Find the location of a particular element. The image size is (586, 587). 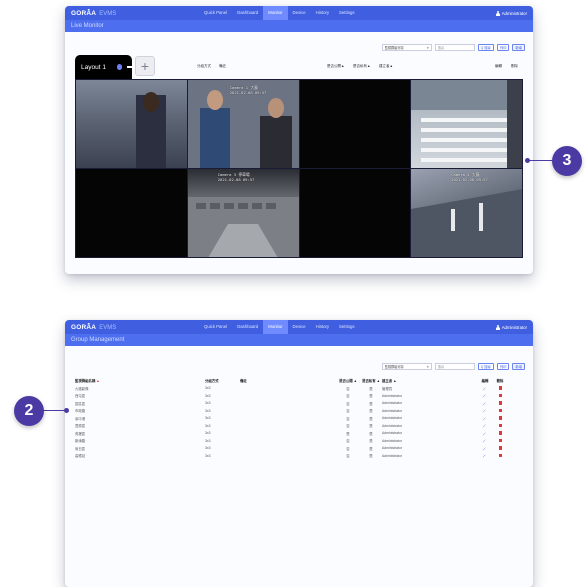

add-layout-button: + is located at coordinates (145, 66).